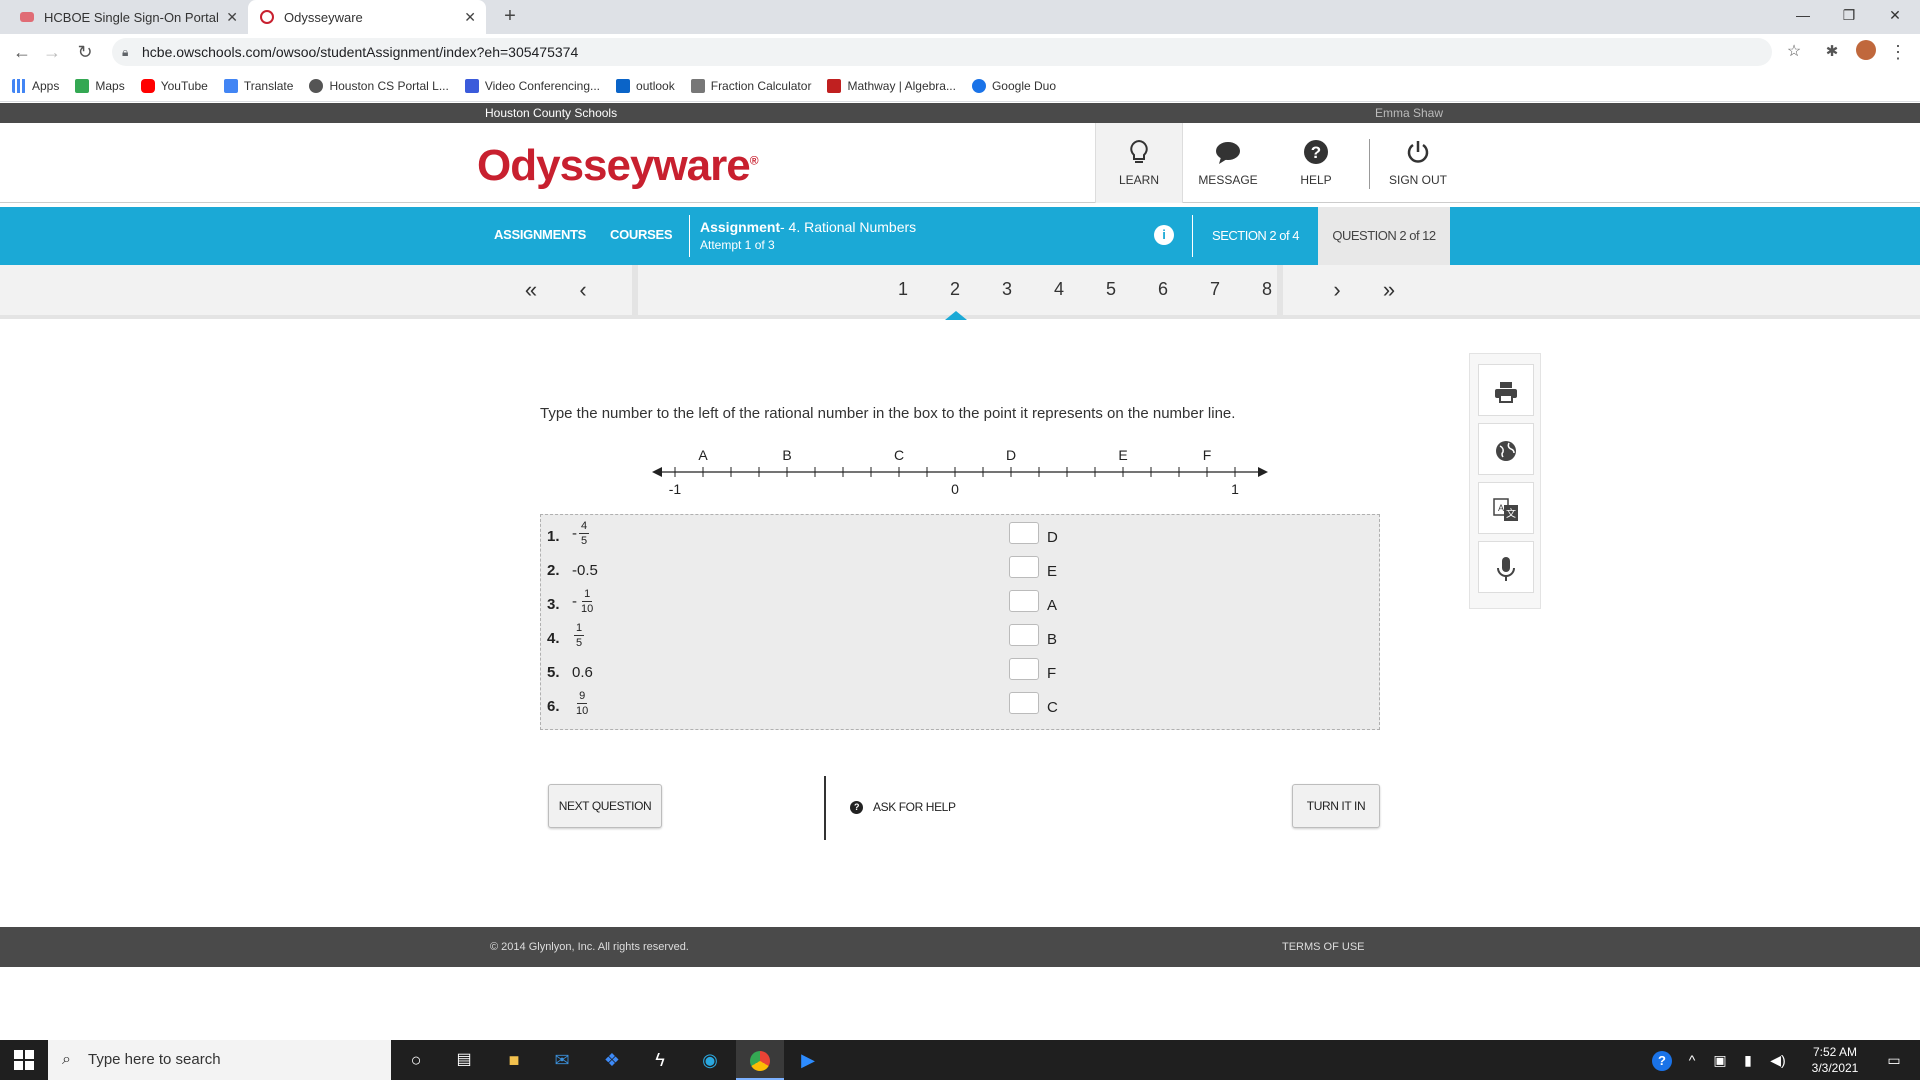 Image resolution: width=1920 pixels, height=1080 pixels. What do you see at coordinates (645, 85) in the screenshot?
I see `bookmark-outlook: outlook` at bounding box center [645, 85].